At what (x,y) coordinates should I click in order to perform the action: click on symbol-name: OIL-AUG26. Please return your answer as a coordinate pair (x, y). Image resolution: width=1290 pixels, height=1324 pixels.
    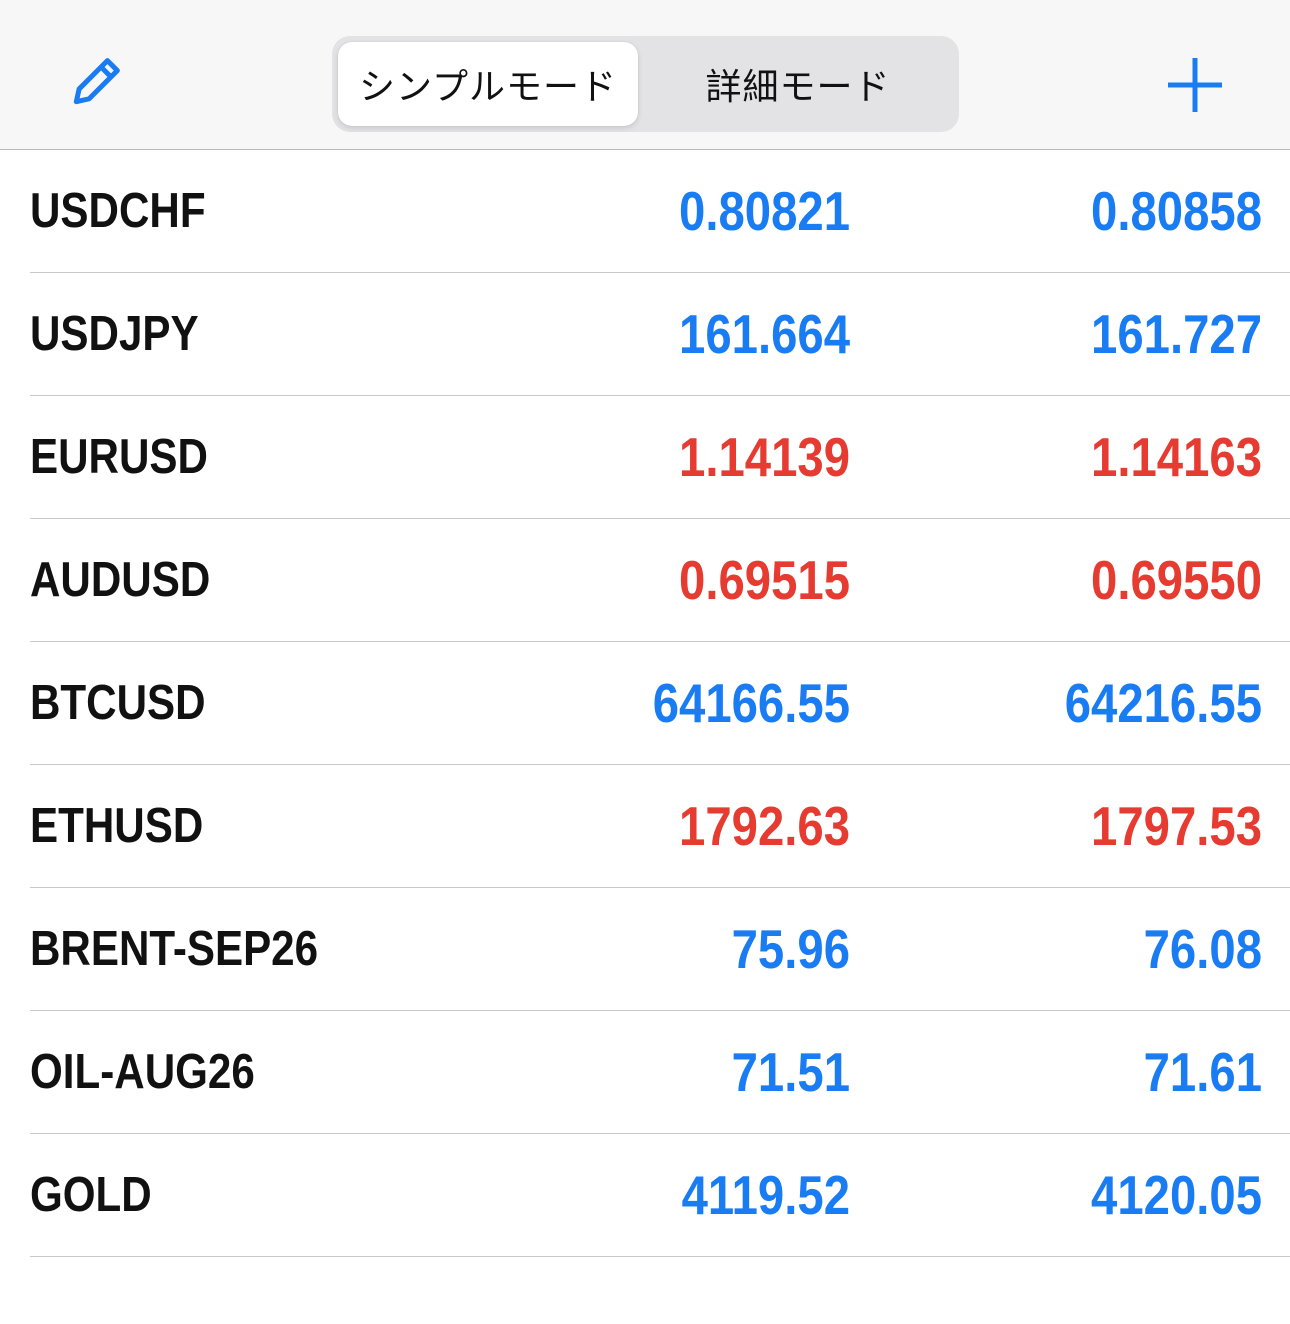
    Looking at the image, I should click on (142, 1072).